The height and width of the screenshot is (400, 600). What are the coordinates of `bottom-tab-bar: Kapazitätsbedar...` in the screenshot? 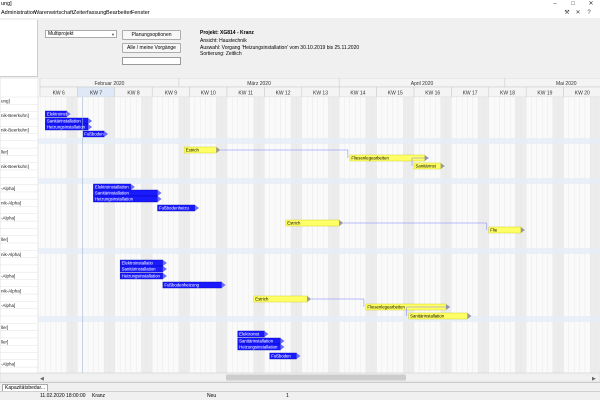 It's located at (300, 387).